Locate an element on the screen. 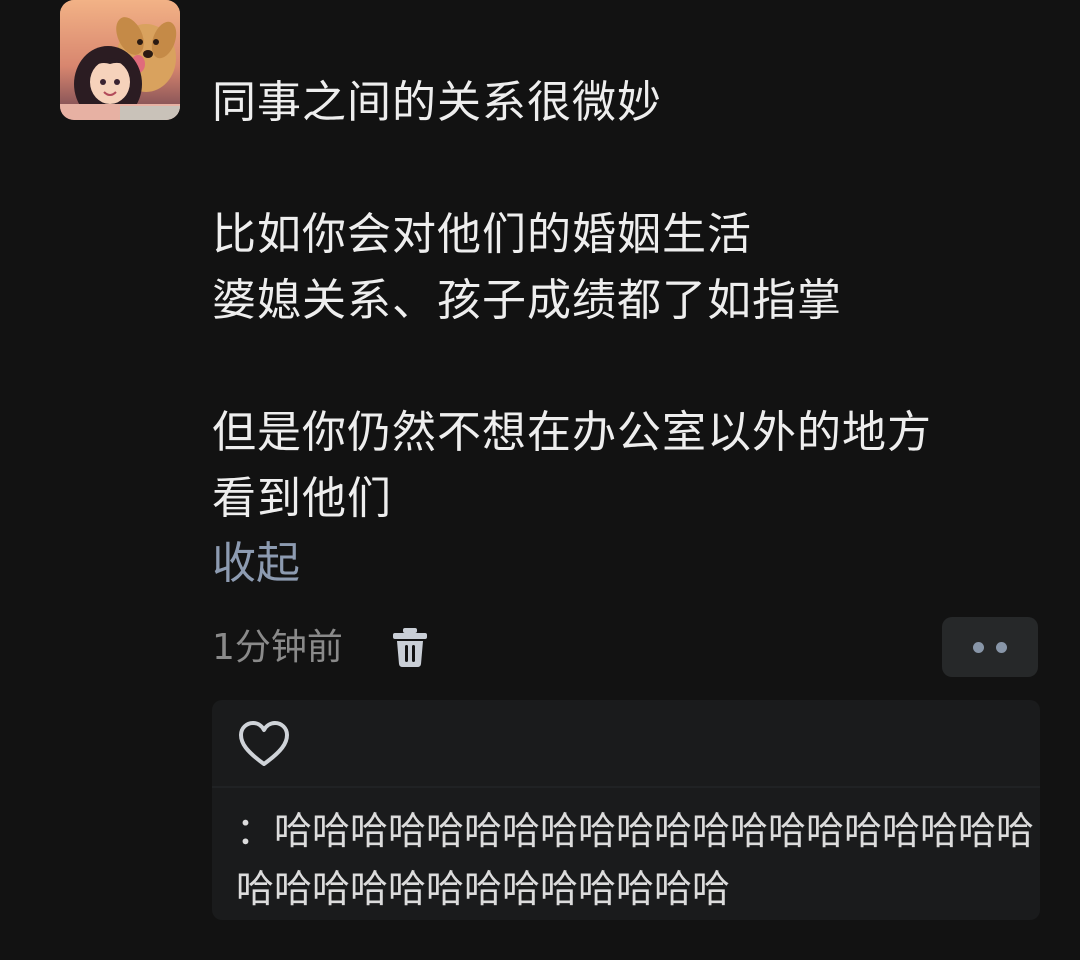 This screenshot has width=1080, height=960. reply-text: ：哈哈哈哈哈哈哈哈哈哈哈哈哈哈哈哈哈哈哈哈哈哈哈哈哈哈哈哈哈哈哈哈哈 is located at coordinates (635, 860).